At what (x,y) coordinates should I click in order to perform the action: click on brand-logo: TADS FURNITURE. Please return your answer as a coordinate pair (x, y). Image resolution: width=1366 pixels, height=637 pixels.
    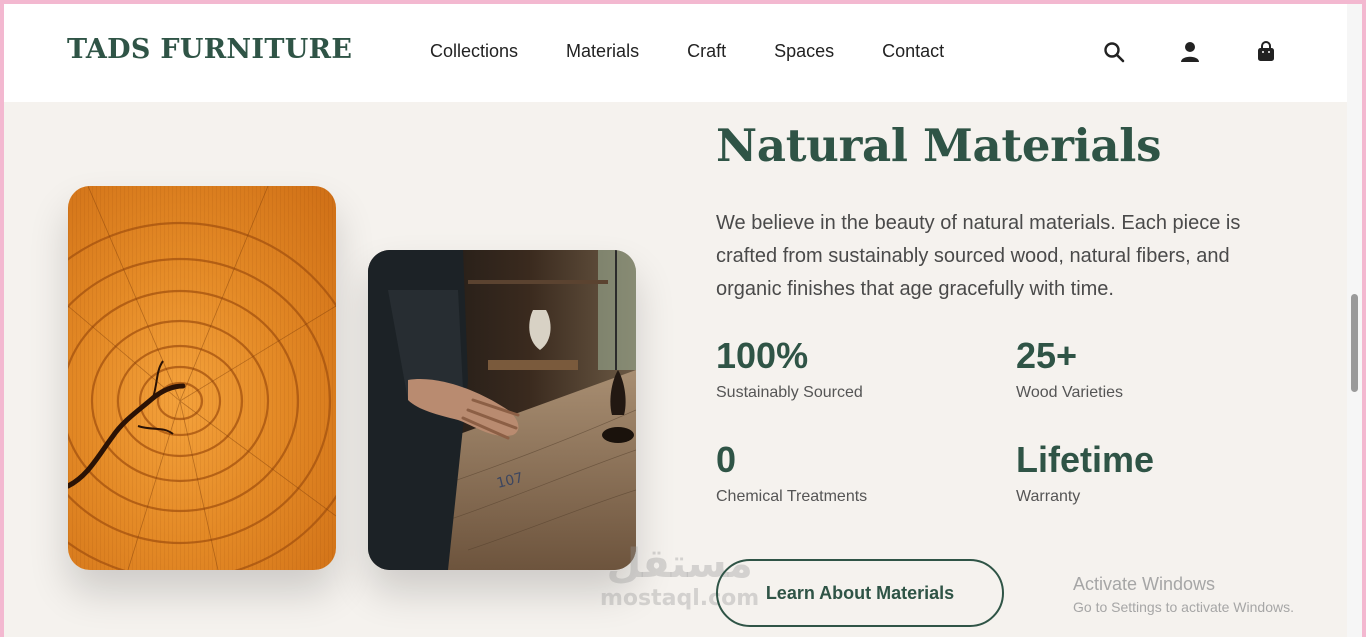
    Looking at the image, I should click on (209, 49).